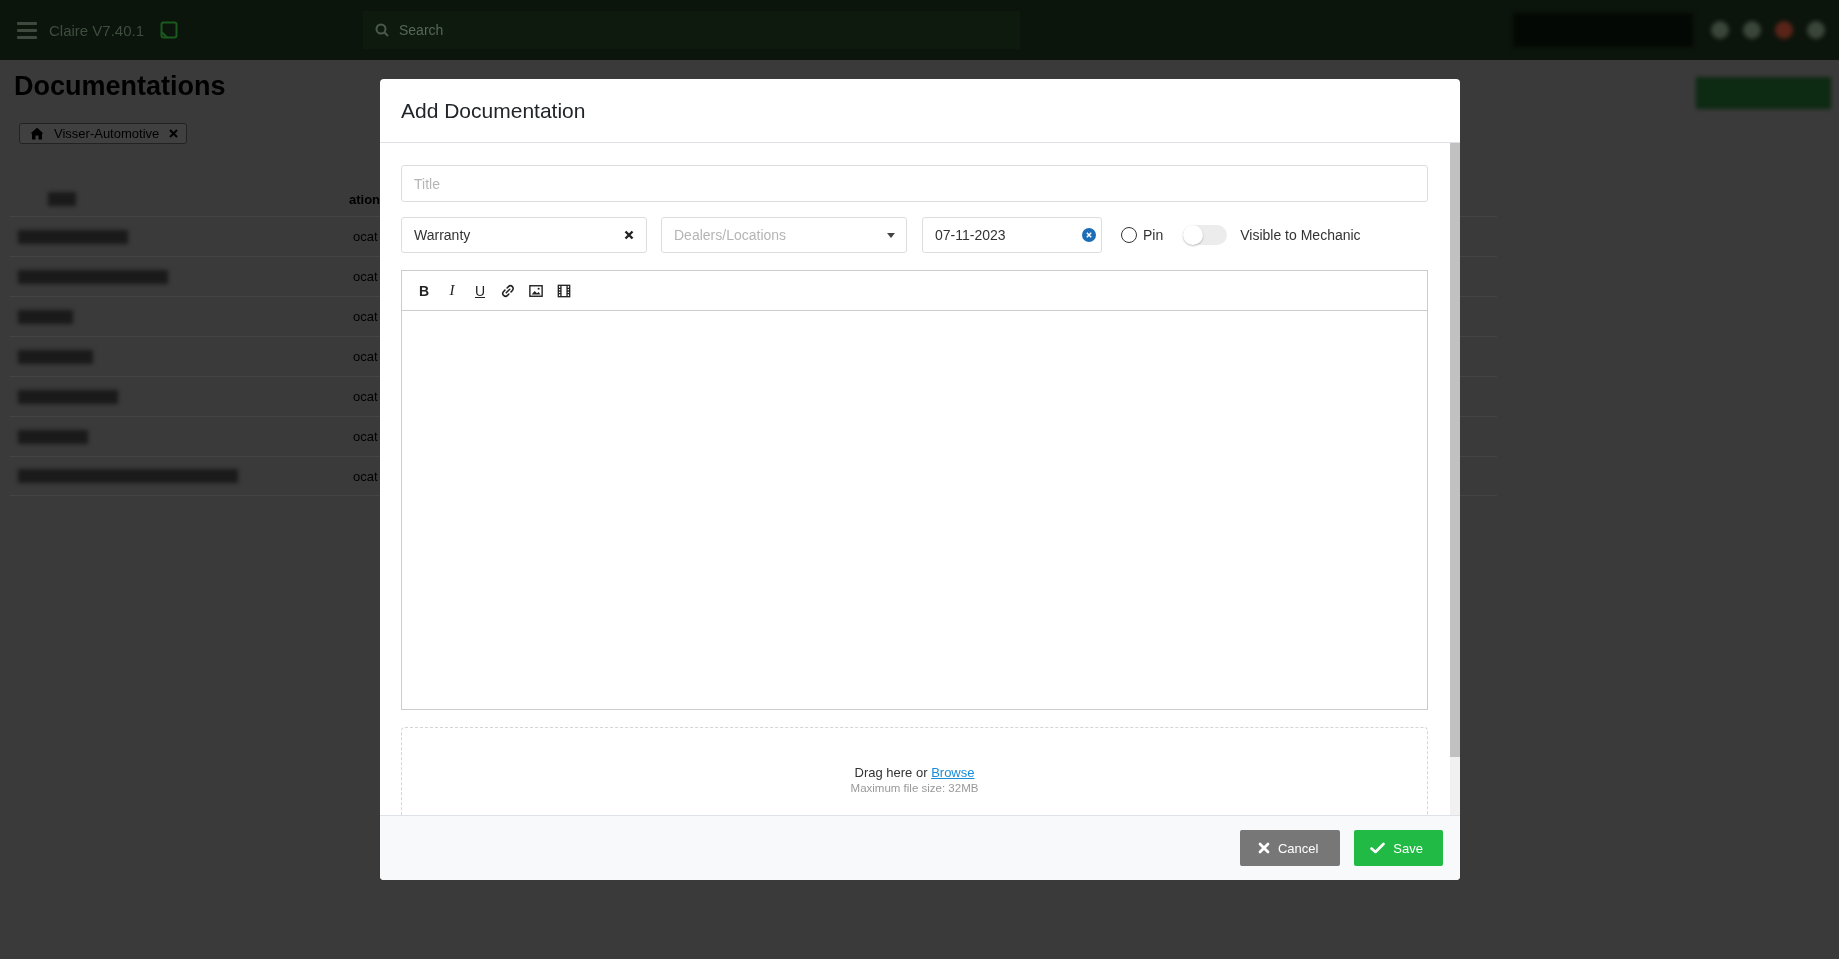  What do you see at coordinates (914, 183) in the screenshot?
I see `title-field: Title` at bounding box center [914, 183].